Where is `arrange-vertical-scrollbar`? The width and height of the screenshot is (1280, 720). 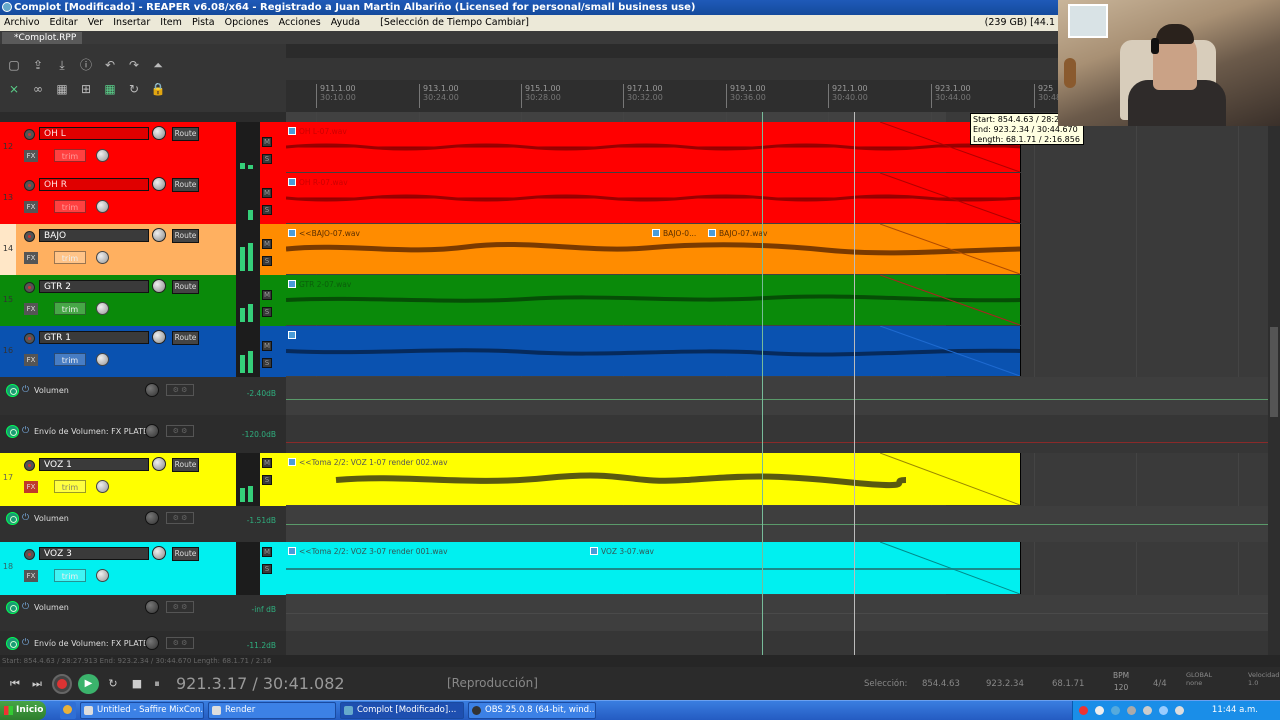
arrange-vertical-scrollbar is located at coordinates (1274, 383).